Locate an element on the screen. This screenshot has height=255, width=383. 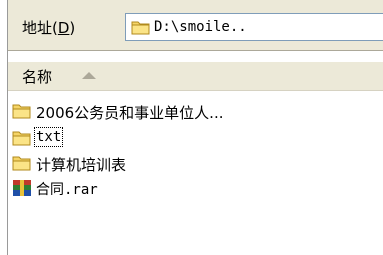
list-item-label: 计算机培训表 is located at coordinates (81, 165).